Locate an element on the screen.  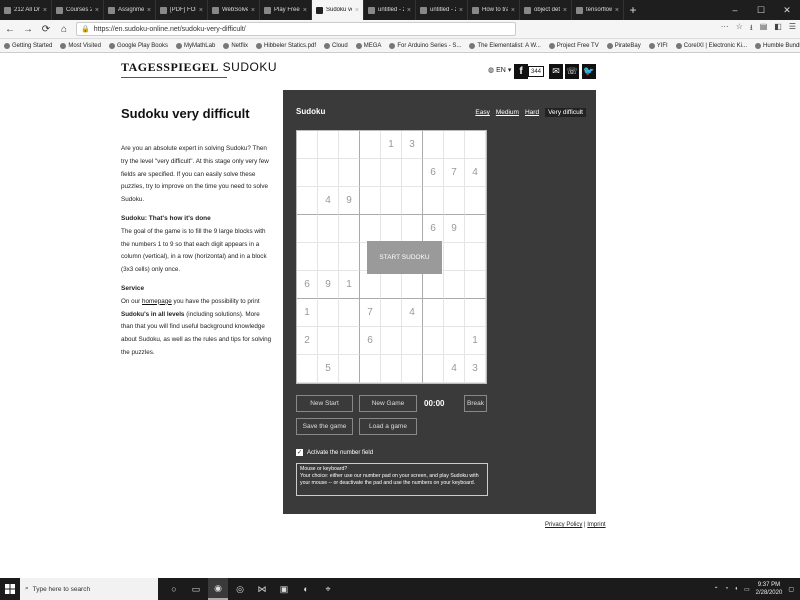
explorer-icon: ▭ is located at coordinates (196, 589).